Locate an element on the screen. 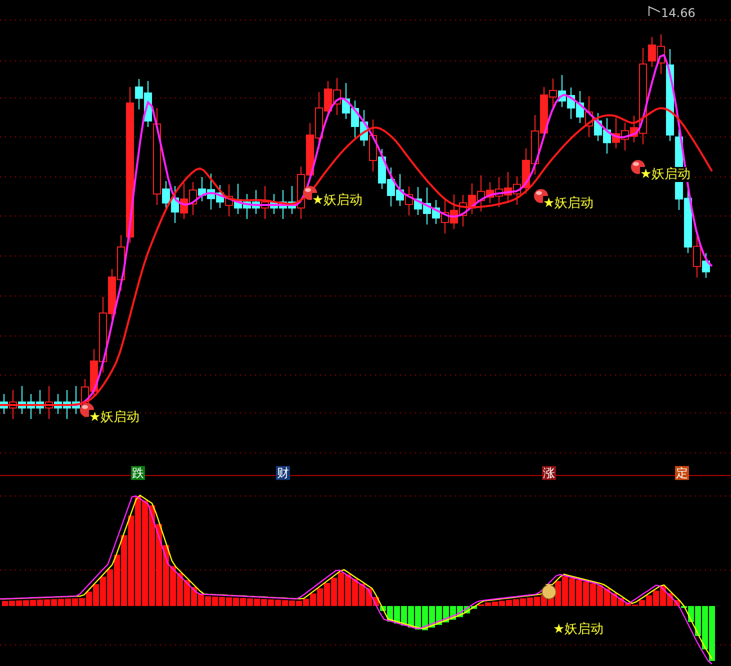  marker-badge: 涨 is located at coordinates (549, 473).